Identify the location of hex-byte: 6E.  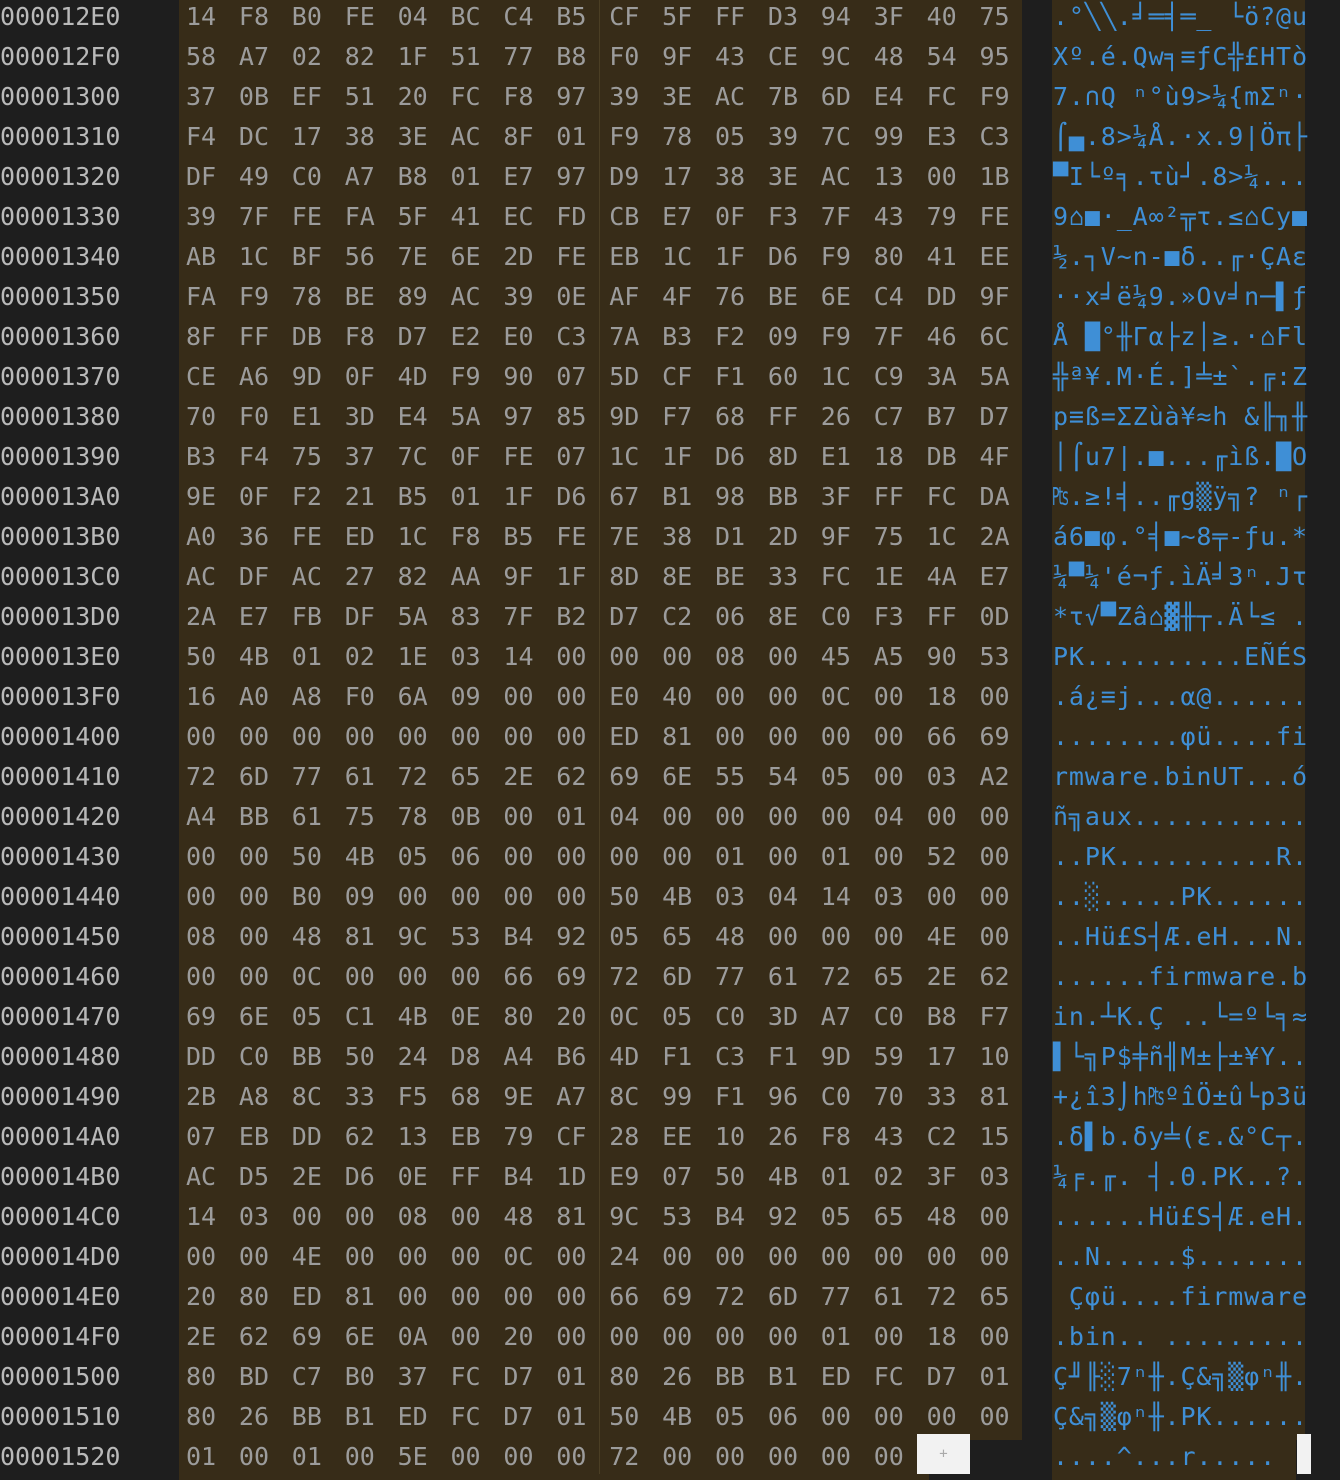
(360, 1340).